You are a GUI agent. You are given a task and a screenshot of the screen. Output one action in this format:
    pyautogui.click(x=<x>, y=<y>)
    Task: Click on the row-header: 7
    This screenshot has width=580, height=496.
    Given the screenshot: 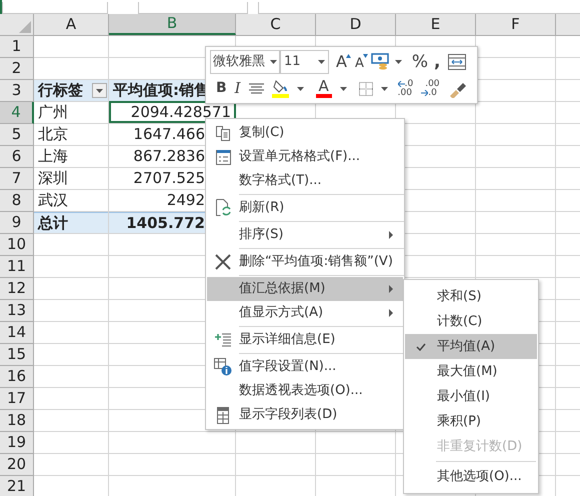 What is the action you would take?
    pyautogui.click(x=17, y=179)
    